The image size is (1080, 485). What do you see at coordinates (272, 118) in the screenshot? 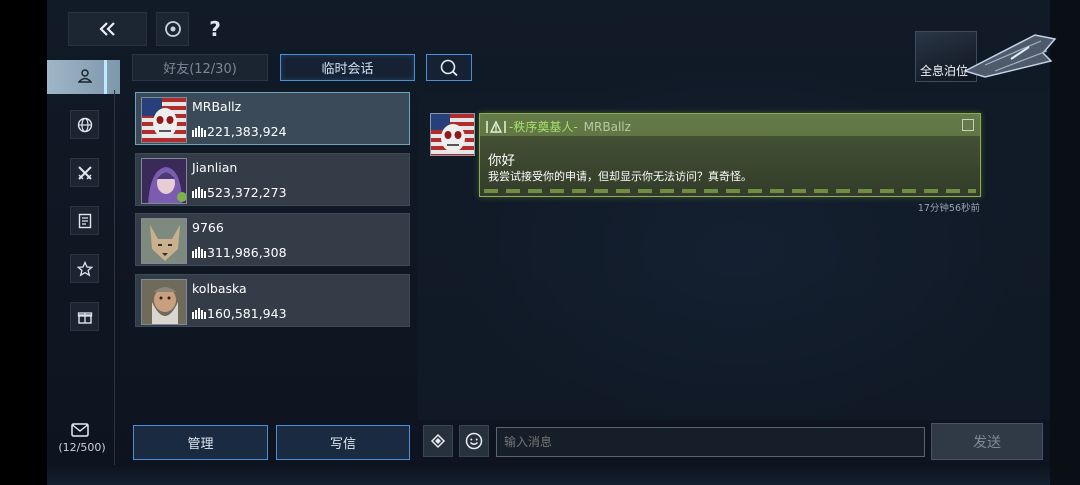
I see `friend-item-mrballz: MRBallz 221,383,924` at bounding box center [272, 118].